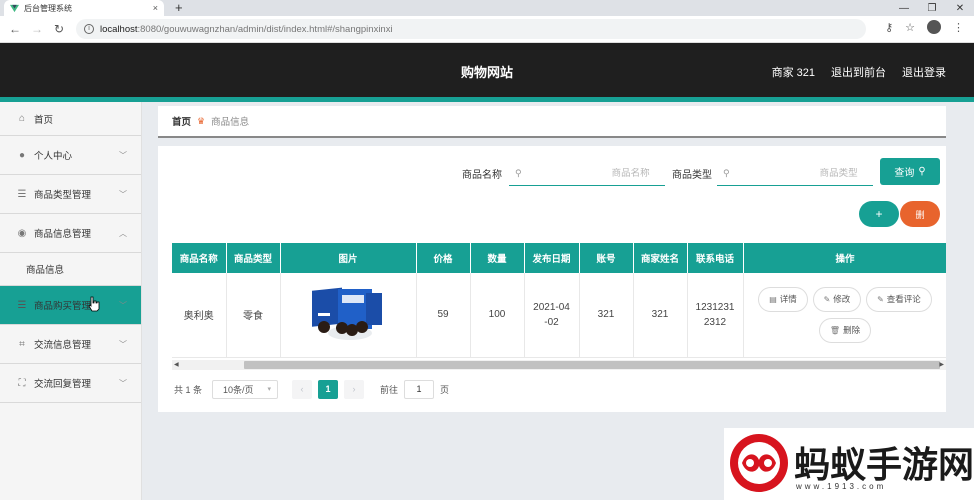  What do you see at coordinates (904, 8) in the screenshot?
I see `minimize-icon: —` at bounding box center [904, 8].